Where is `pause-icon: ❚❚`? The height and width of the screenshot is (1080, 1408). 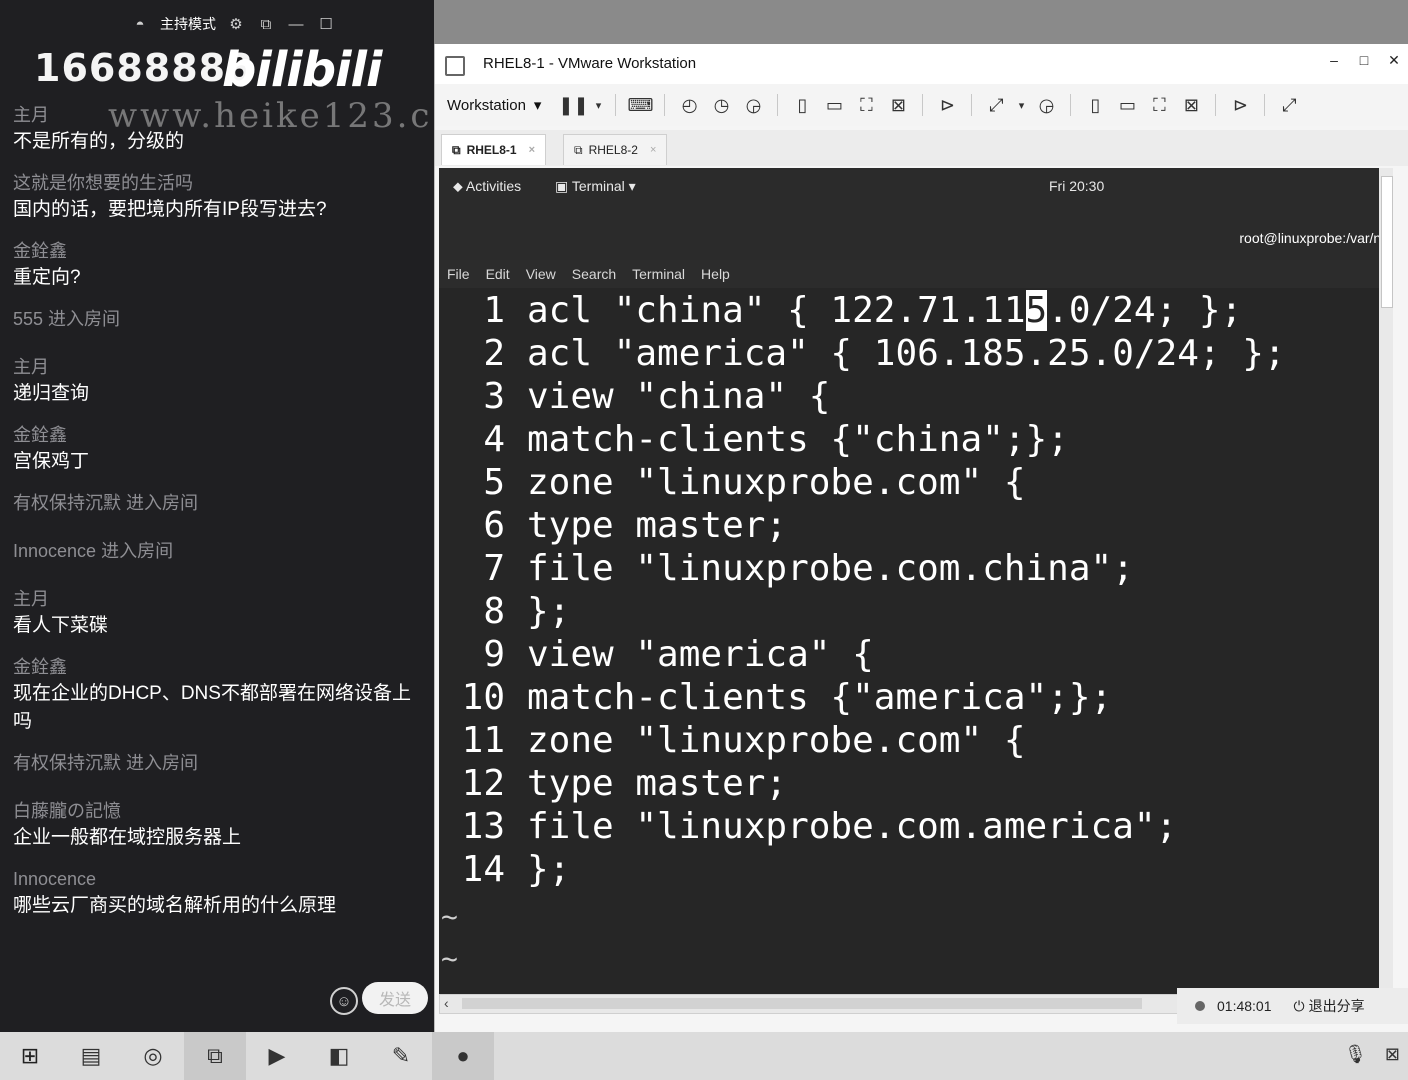 pause-icon: ❚❚ is located at coordinates (573, 105).